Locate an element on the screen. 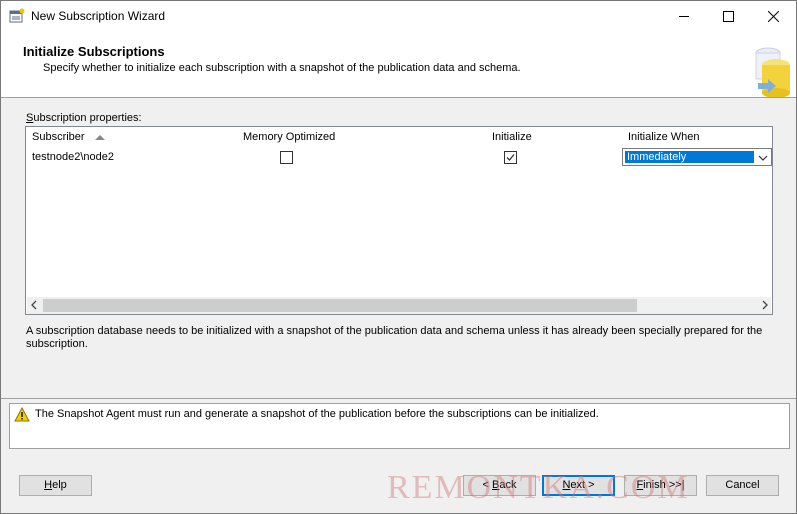 The width and height of the screenshot is (797, 514). scroll-left-icon is located at coordinates (35, 305).